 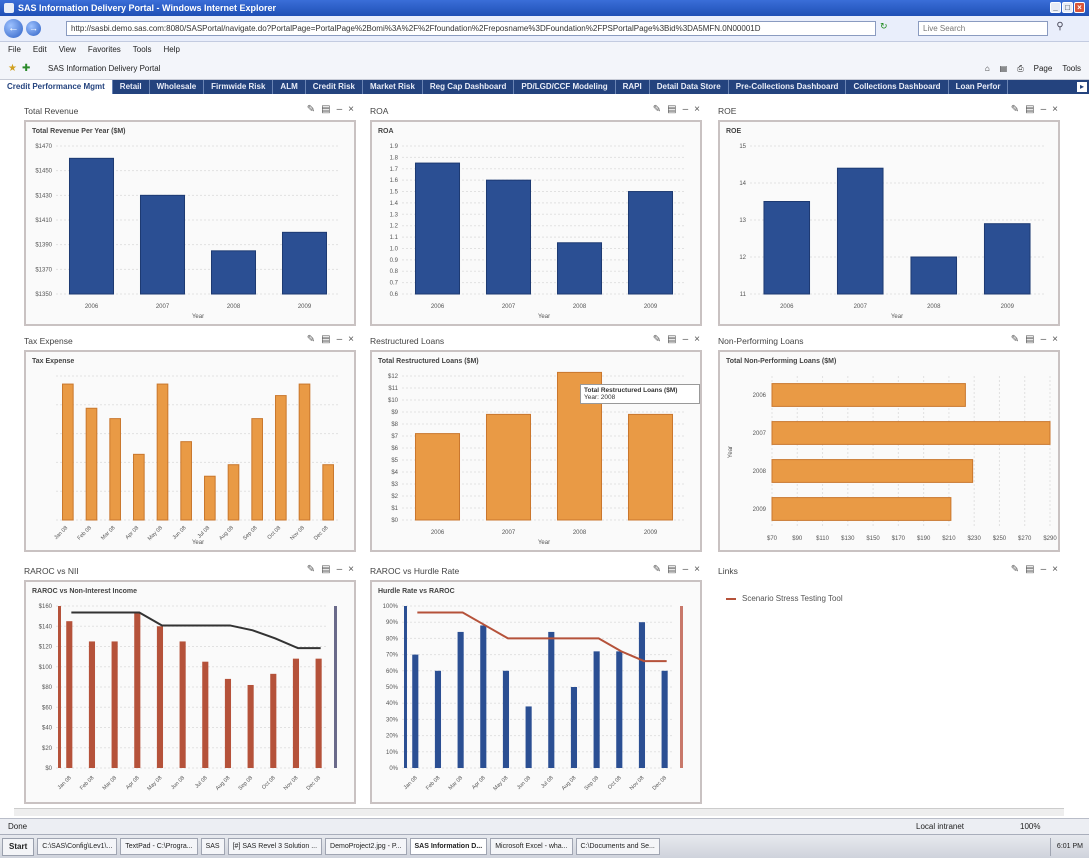 What do you see at coordinates (539, 812) in the screenshot?
I see `horizontal-scrollbar` at bounding box center [539, 812].